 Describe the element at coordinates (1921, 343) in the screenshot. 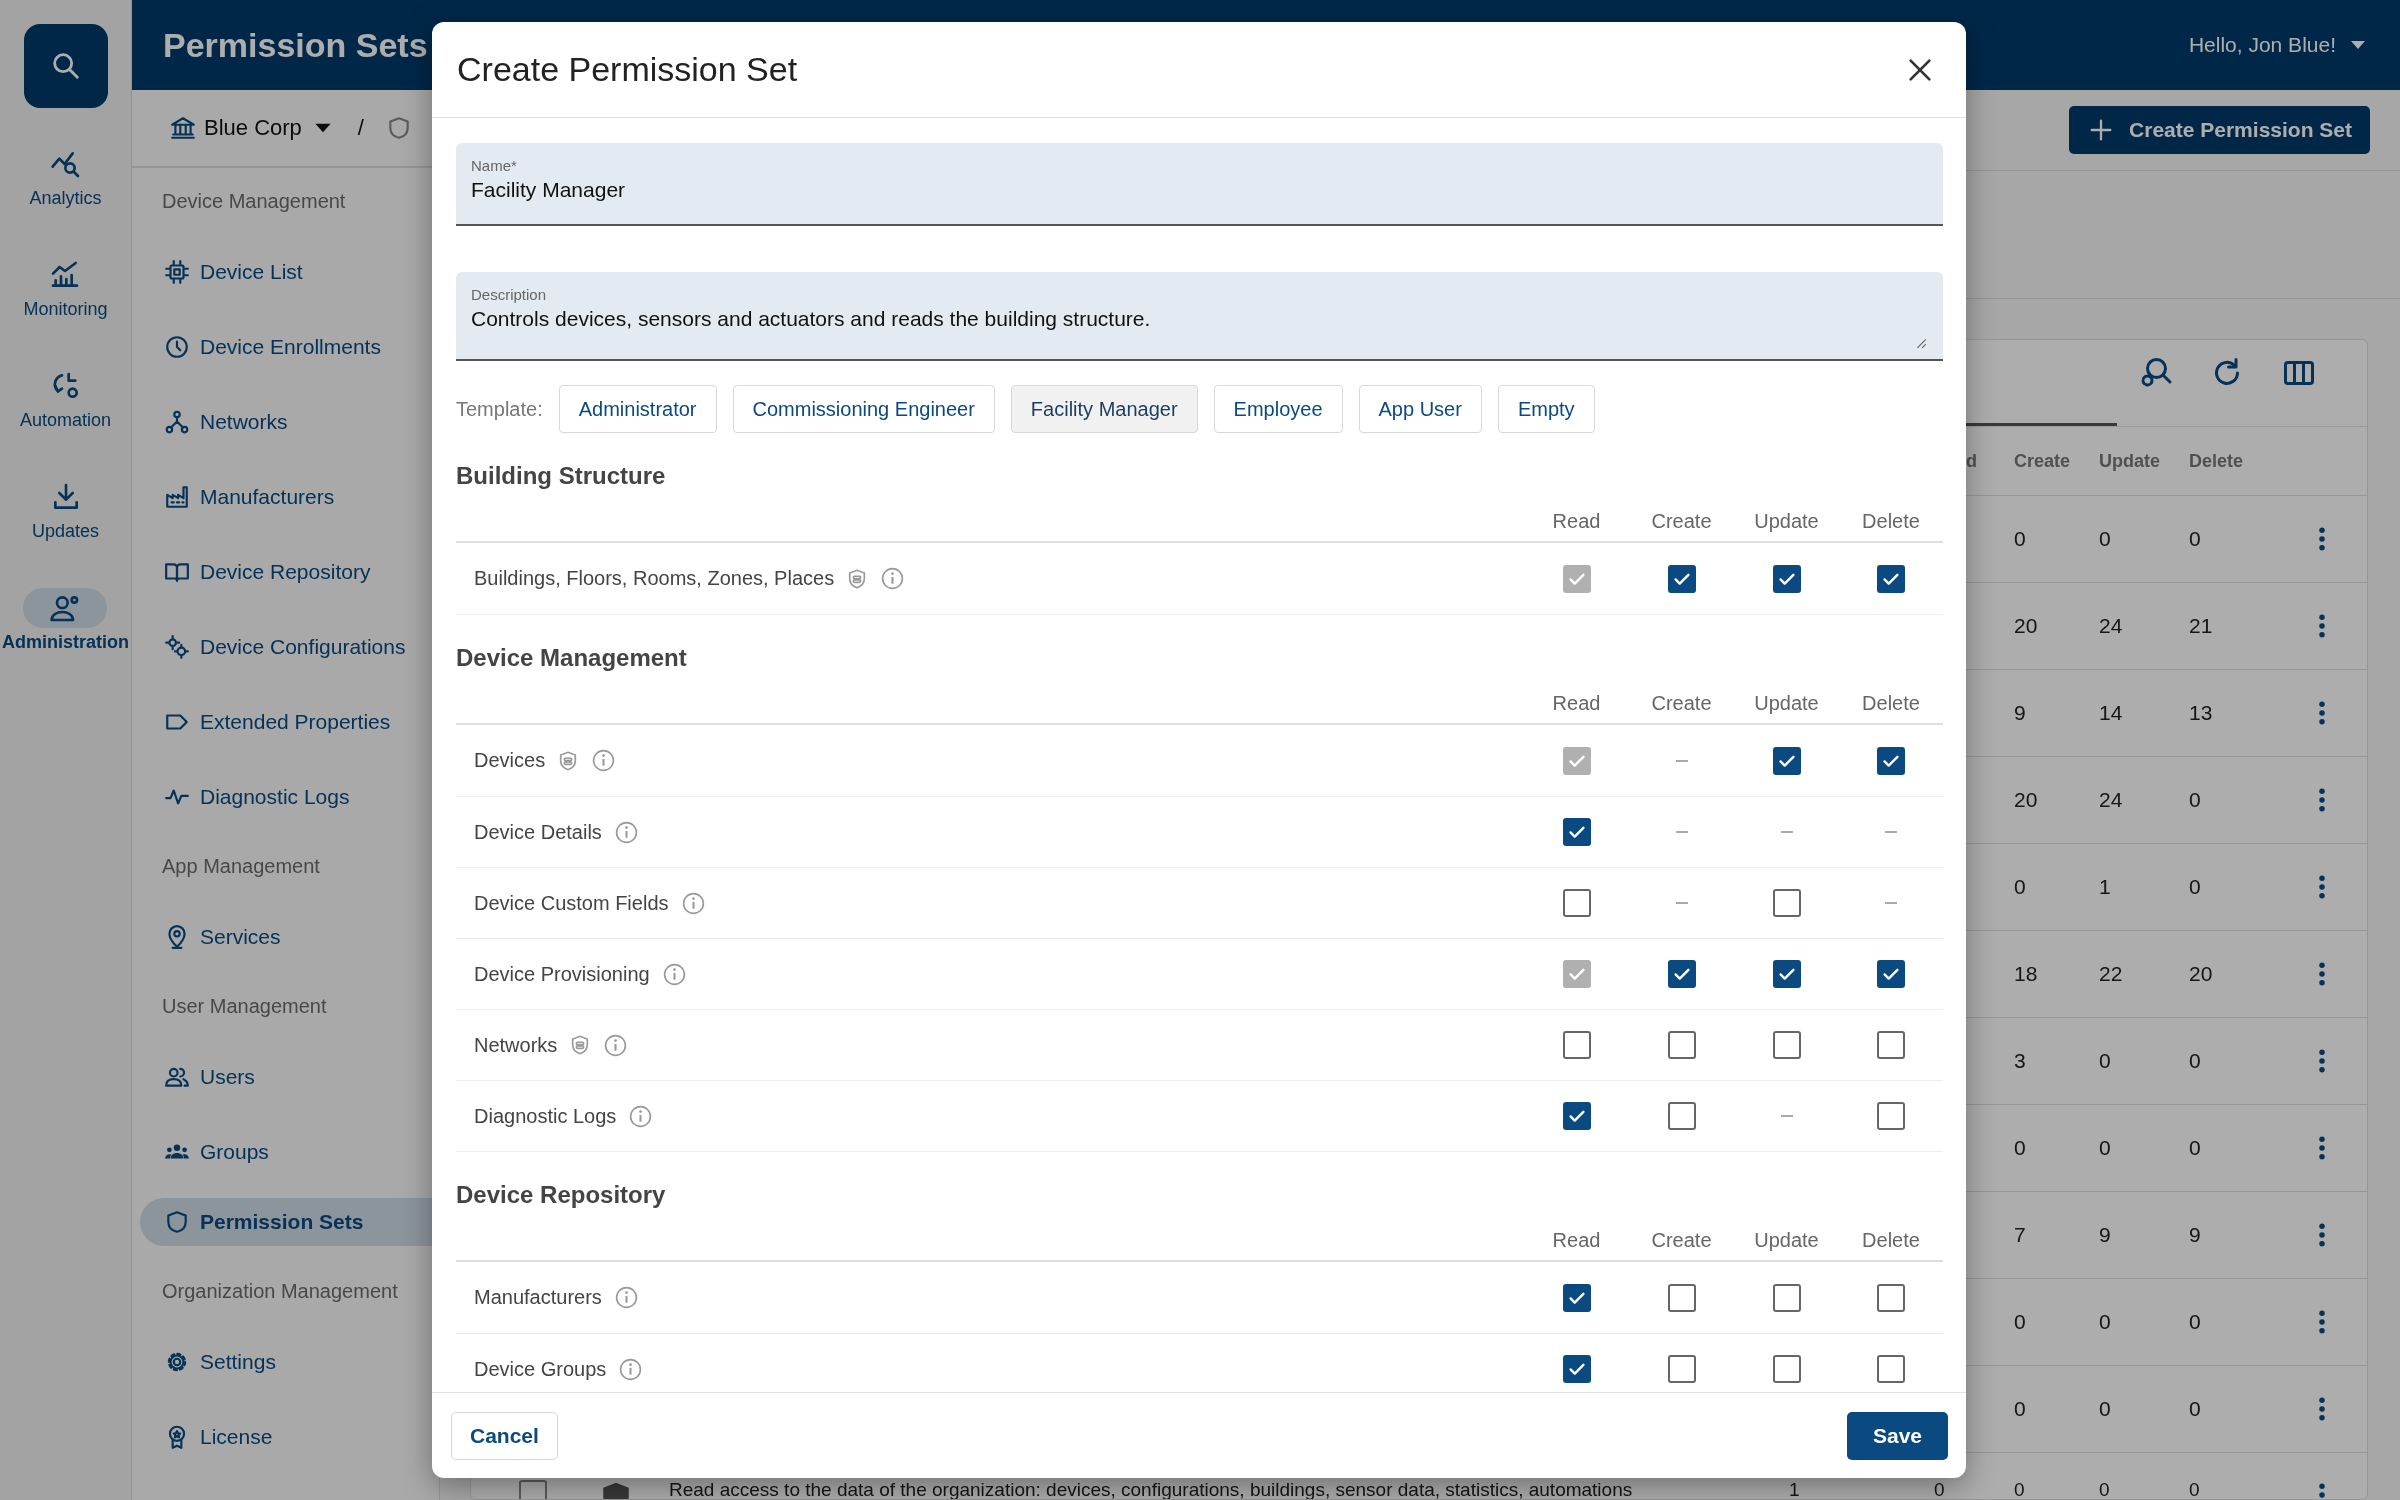

I see `resize-handle` at that location.